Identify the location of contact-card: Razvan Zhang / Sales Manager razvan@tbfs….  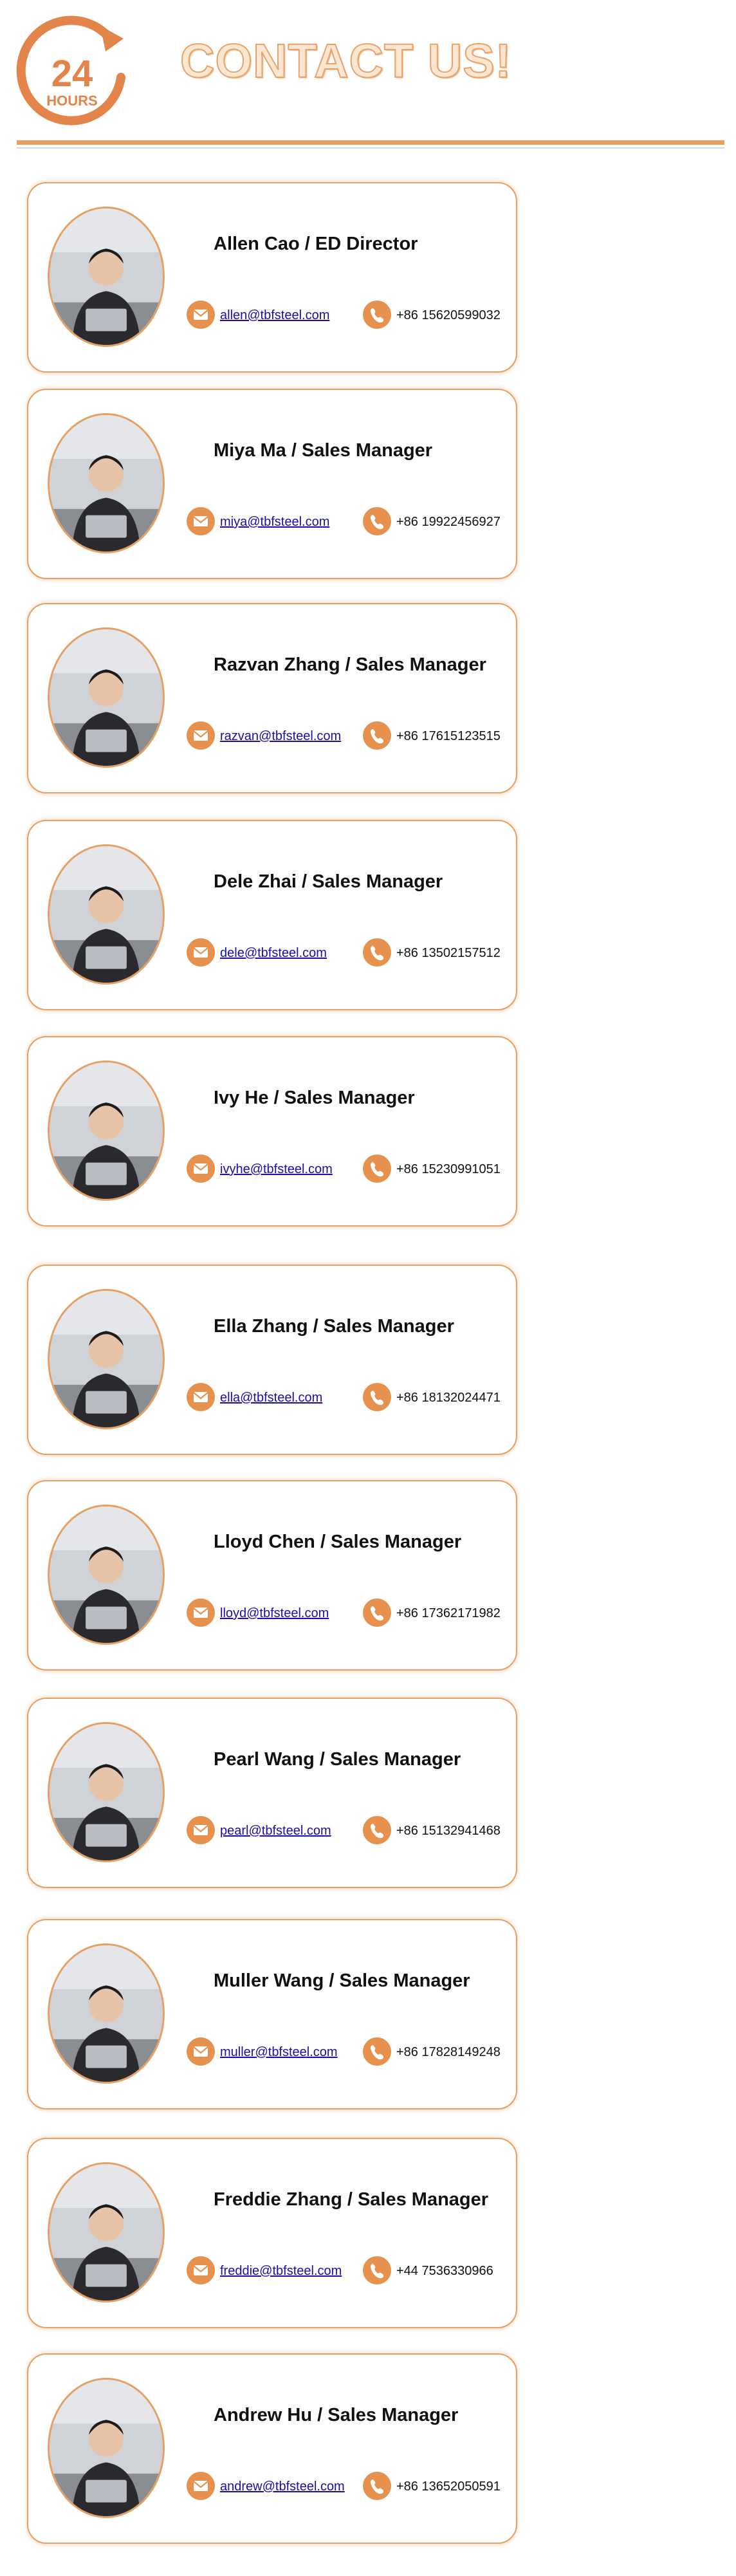
(272, 698).